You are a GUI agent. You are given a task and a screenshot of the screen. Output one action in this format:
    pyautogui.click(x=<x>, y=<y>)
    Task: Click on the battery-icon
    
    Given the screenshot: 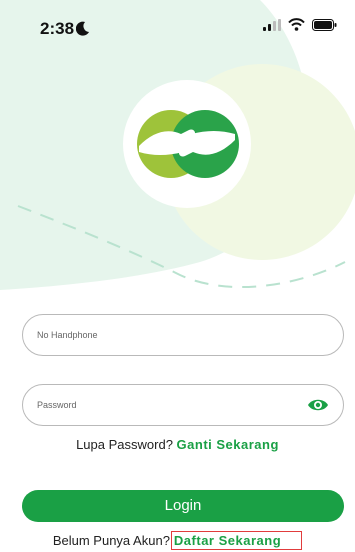 What is the action you would take?
    pyautogui.click(x=324, y=24)
    